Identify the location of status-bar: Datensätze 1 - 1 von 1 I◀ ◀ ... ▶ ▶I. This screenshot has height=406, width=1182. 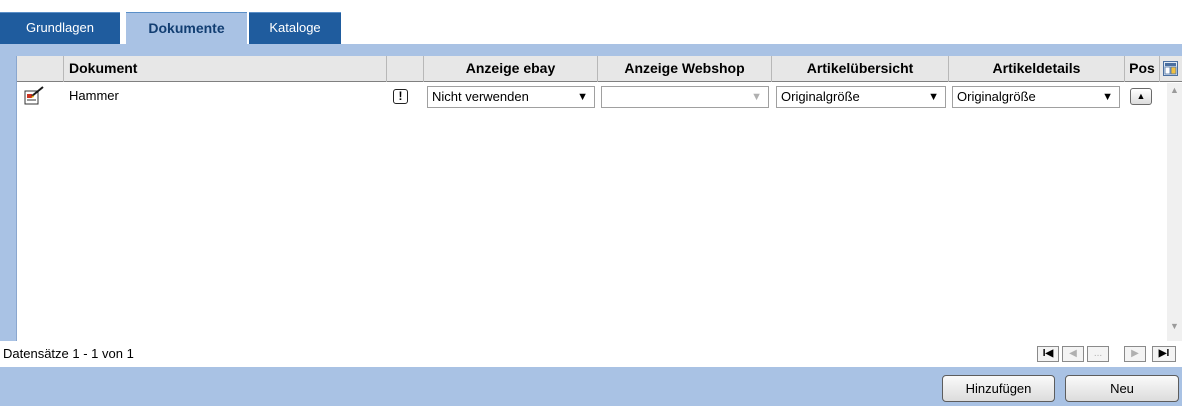
(591, 354).